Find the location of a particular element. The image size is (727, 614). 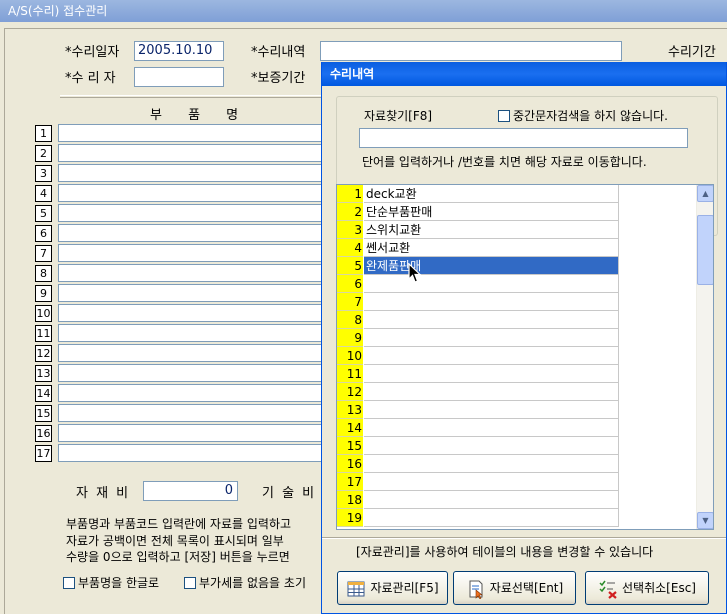

table-row: 4 쎈서교환 is located at coordinates (478, 248).